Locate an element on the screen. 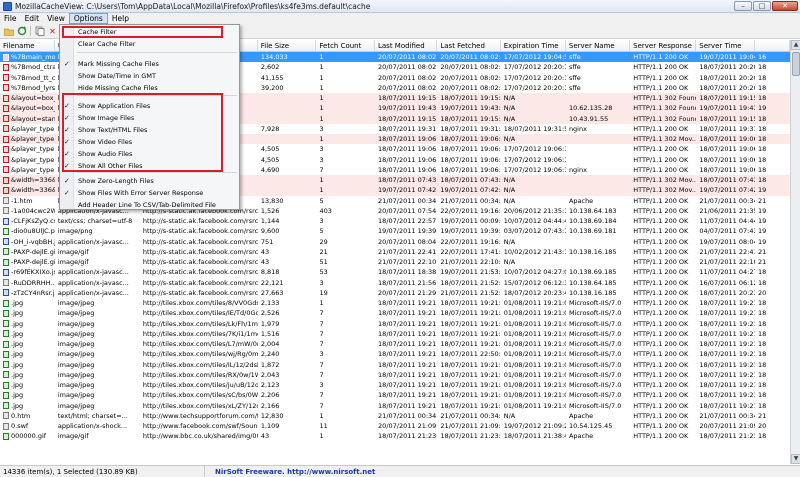 This screenshot has height=477, width=800. scroll-up-icon: ▲ is located at coordinates (795, 45).